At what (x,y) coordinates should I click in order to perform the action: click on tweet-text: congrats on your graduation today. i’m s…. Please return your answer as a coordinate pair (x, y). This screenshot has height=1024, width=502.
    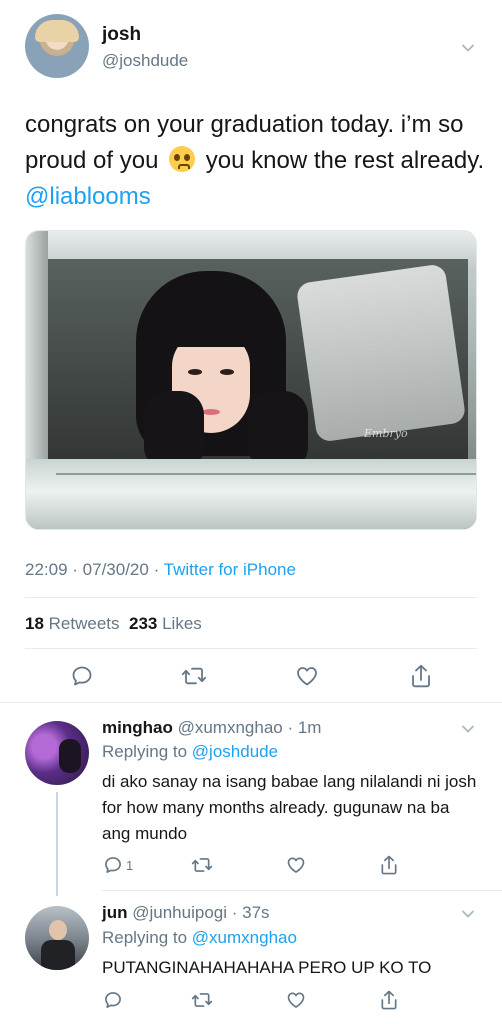
    Looking at the image, I should click on (255, 161).